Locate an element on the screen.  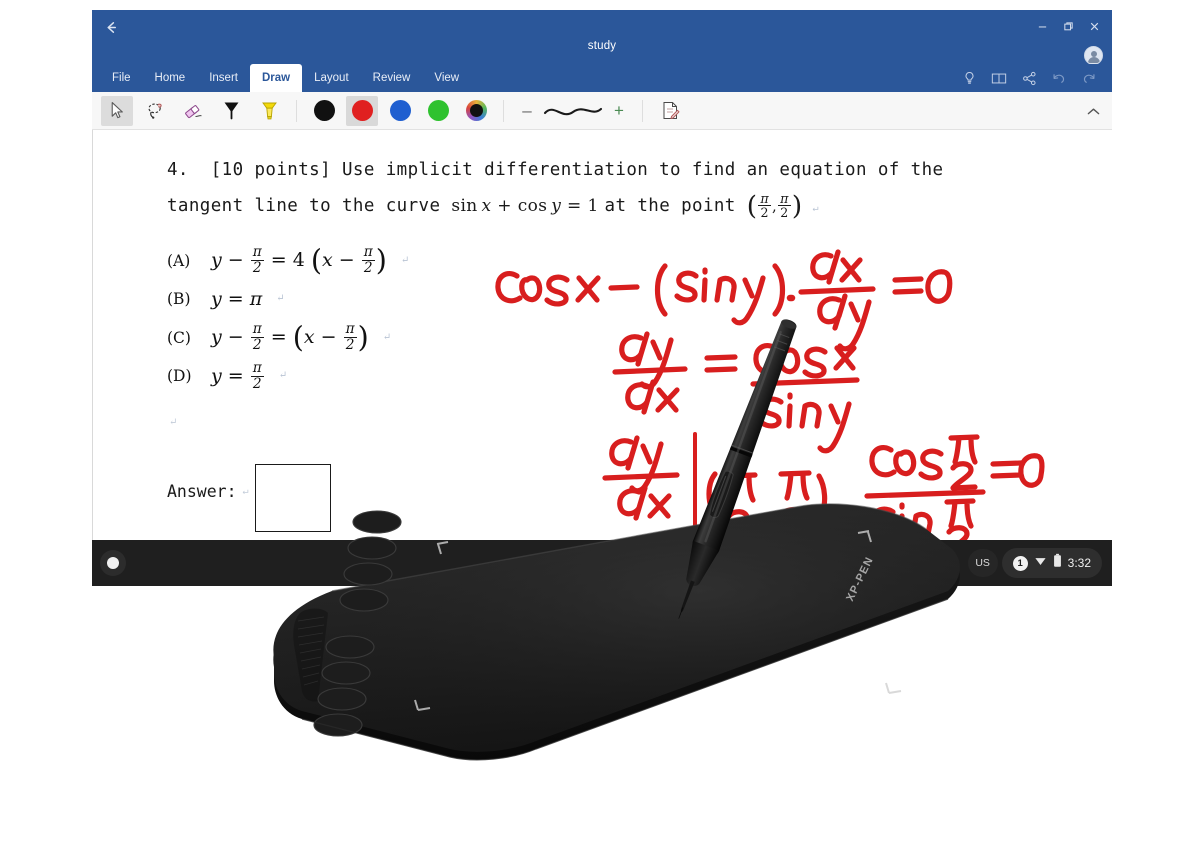
color-wheel-icon is located at coordinates (476, 110).